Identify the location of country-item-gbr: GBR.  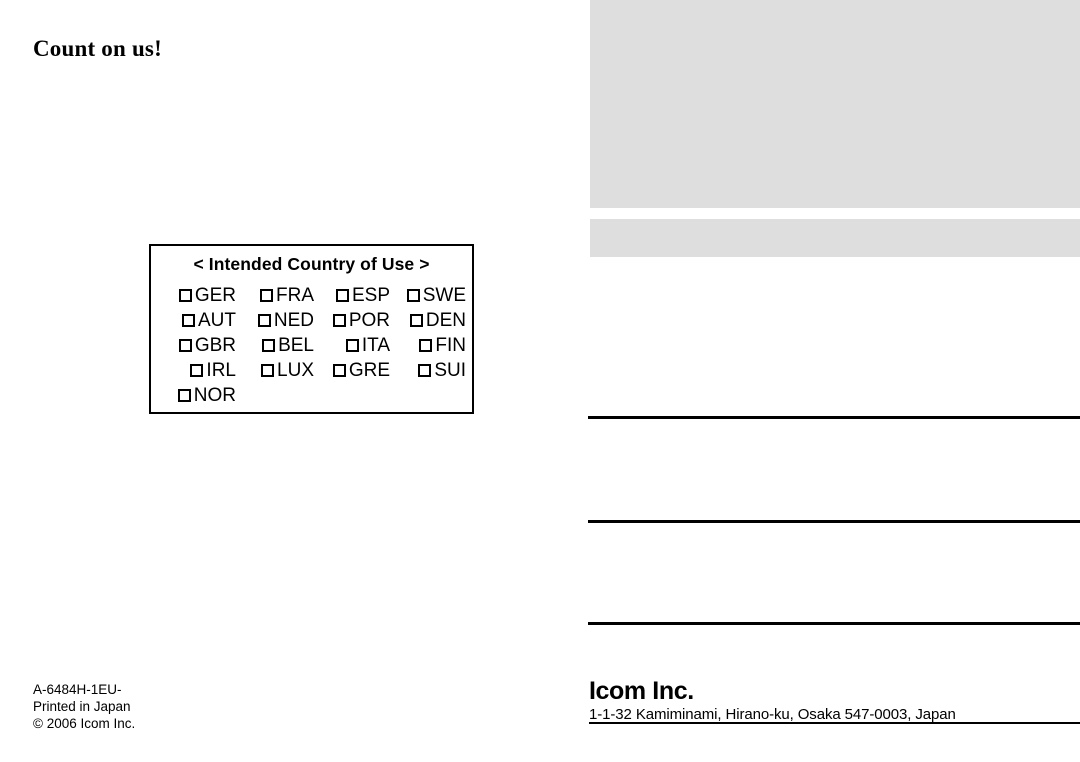
(199, 345).